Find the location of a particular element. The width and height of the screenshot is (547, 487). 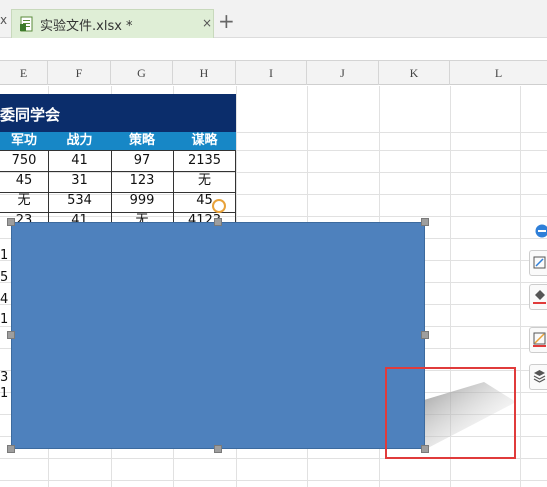

column-headers: E F G H I J K L is located at coordinates (273, 73).